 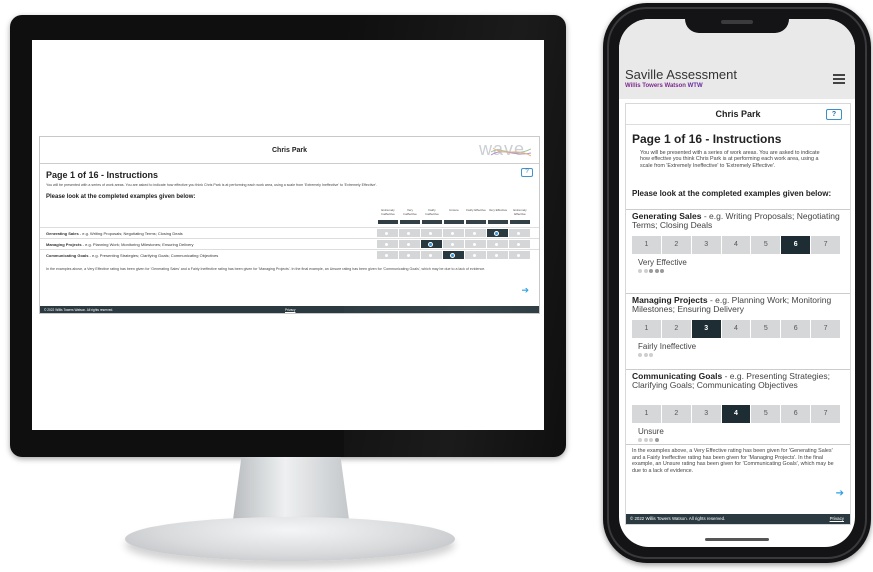 I want to click on rating-label: Unsure, so click(x=651, y=431).